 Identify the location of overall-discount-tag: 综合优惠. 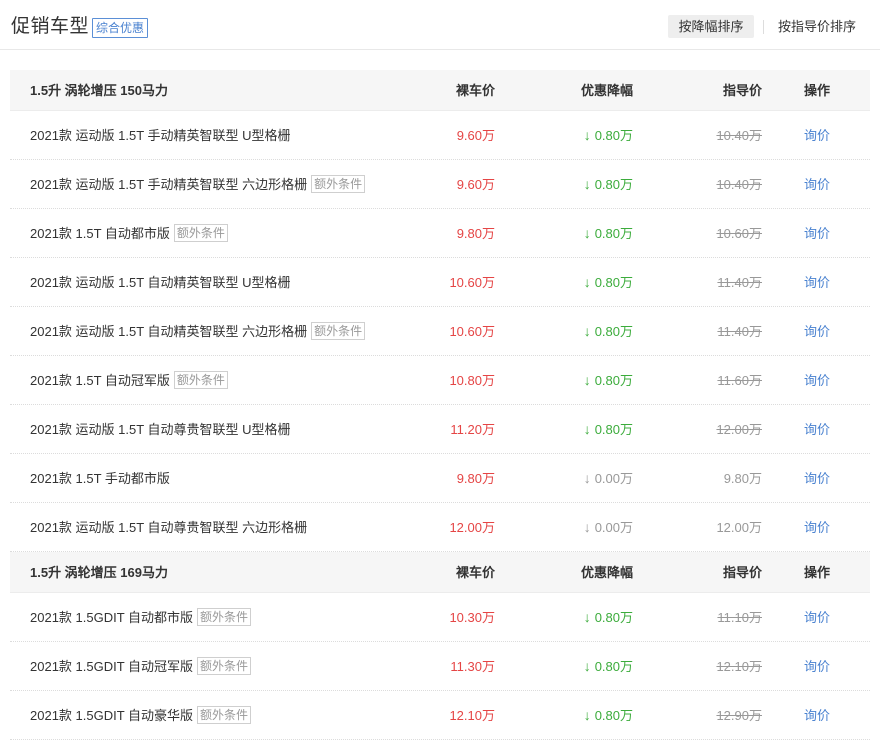
(120, 28).